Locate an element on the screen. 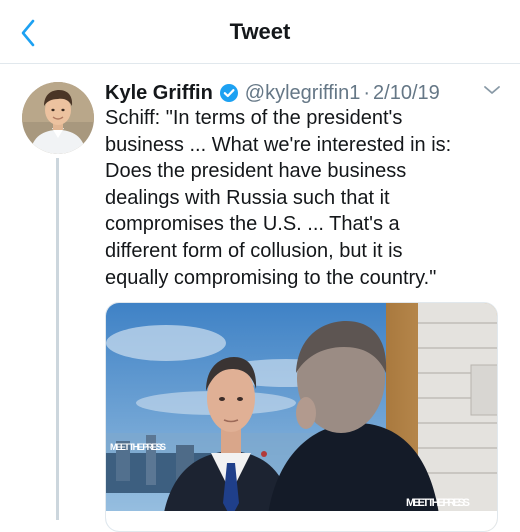  logo-right: MEET THE PRESS is located at coordinates (438, 503).